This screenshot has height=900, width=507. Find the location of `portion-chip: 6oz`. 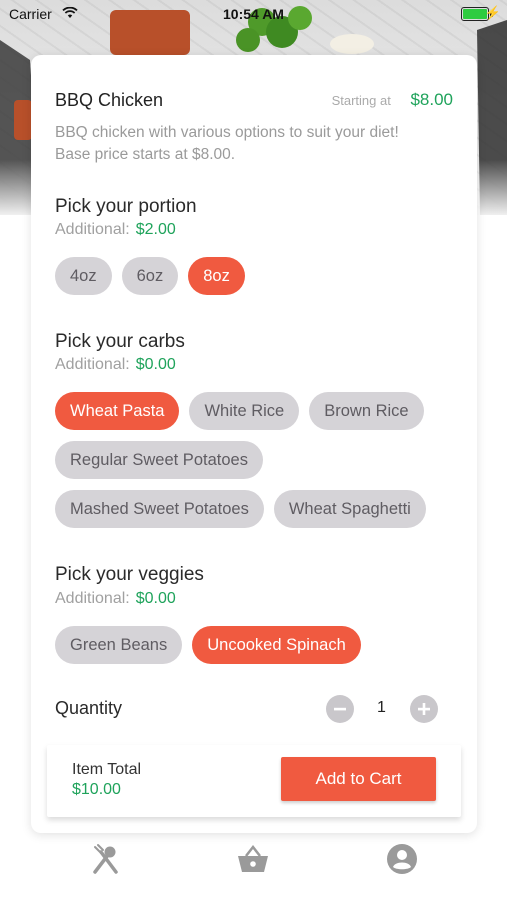

portion-chip: 6oz is located at coordinates (150, 276).